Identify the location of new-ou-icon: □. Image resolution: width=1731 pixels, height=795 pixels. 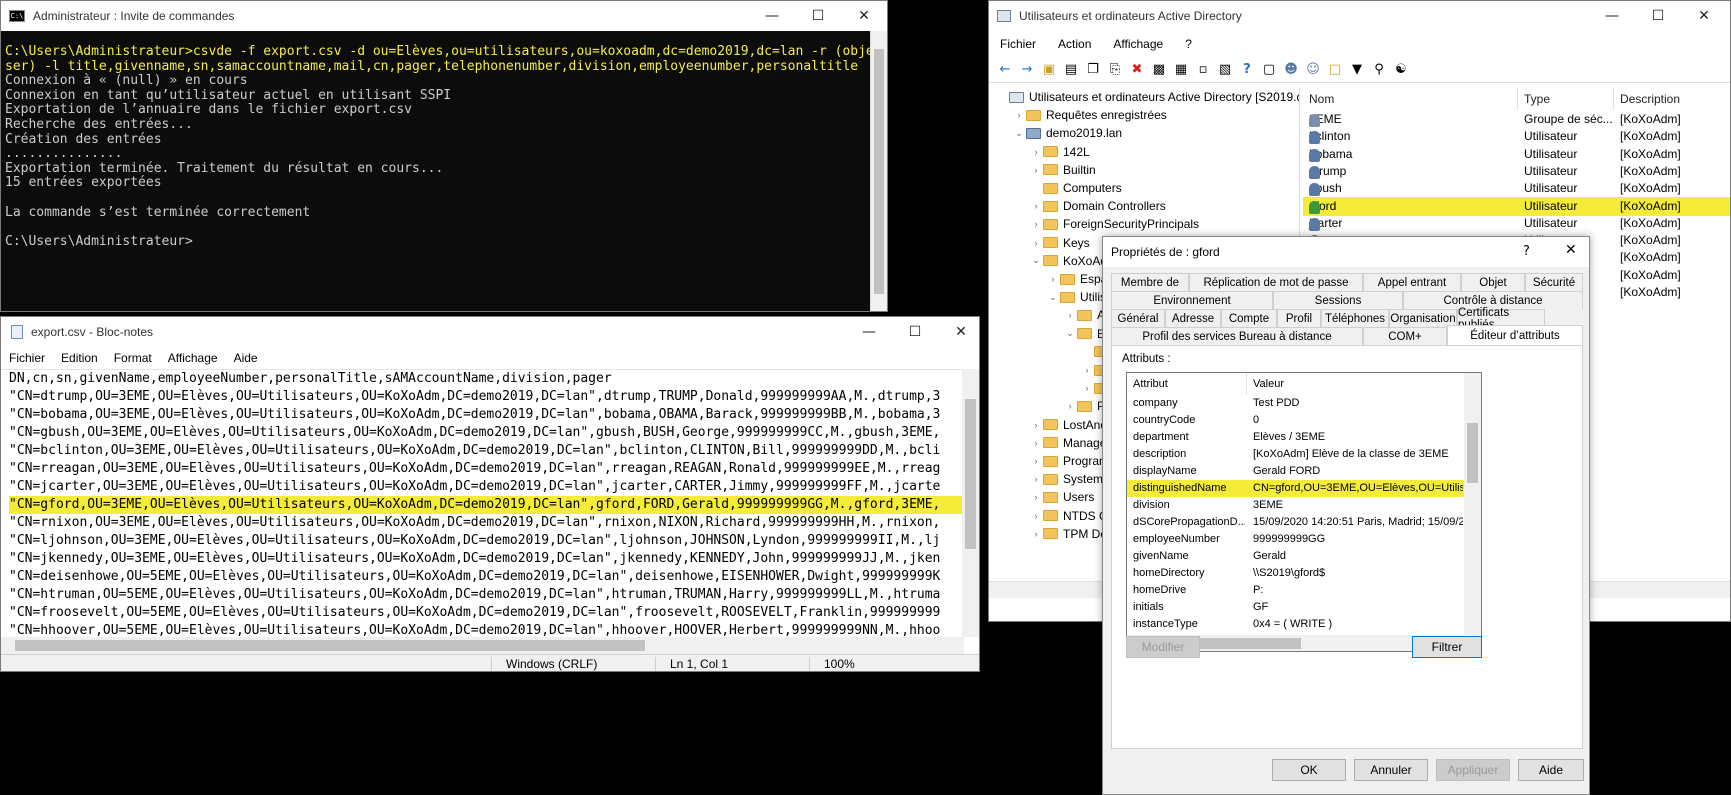
(1335, 70).